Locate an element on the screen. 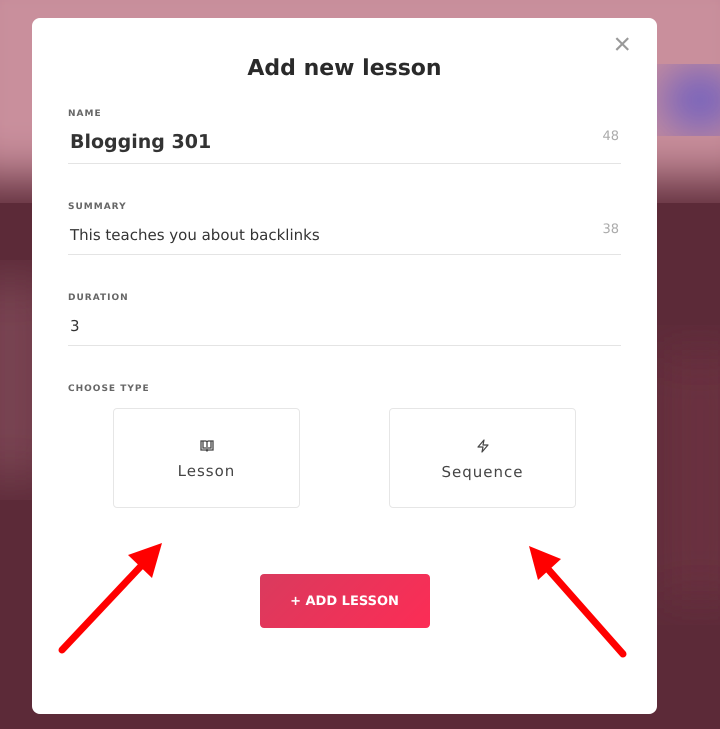 The height and width of the screenshot is (729, 720). field-label: DURATION is located at coordinates (99, 298).